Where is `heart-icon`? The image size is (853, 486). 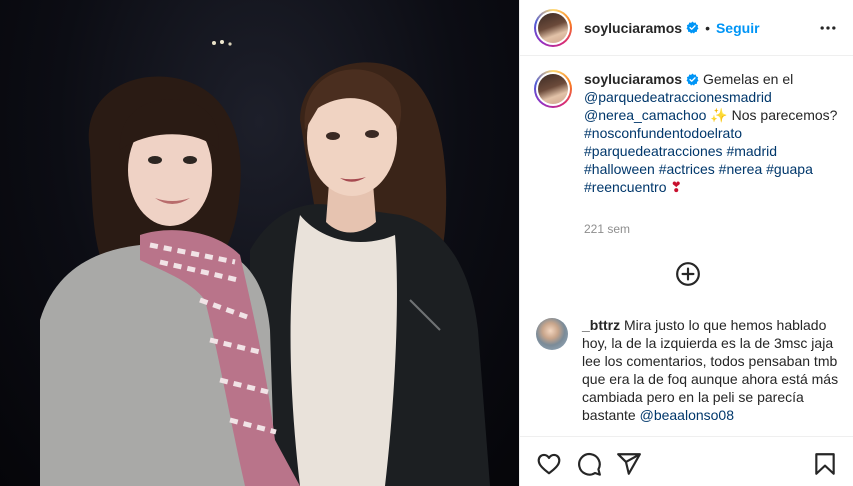
heart-icon is located at coordinates (549, 464).